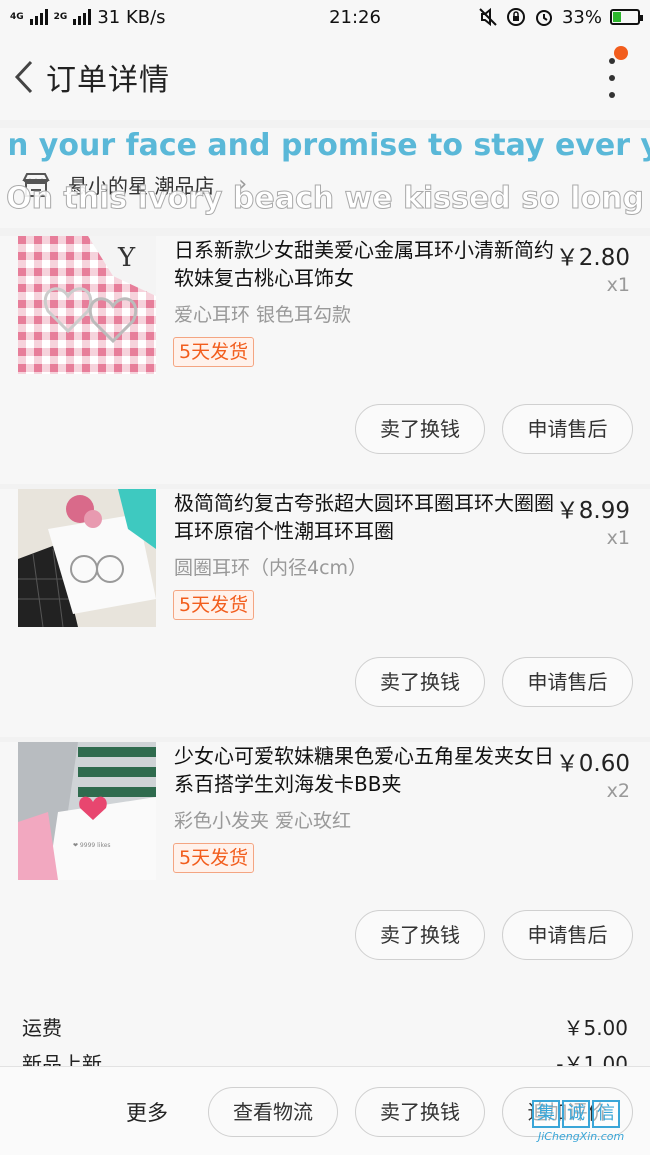 The image size is (650, 1155). Describe the element at coordinates (38, 17) in the screenshot. I see `signal-icon` at that location.